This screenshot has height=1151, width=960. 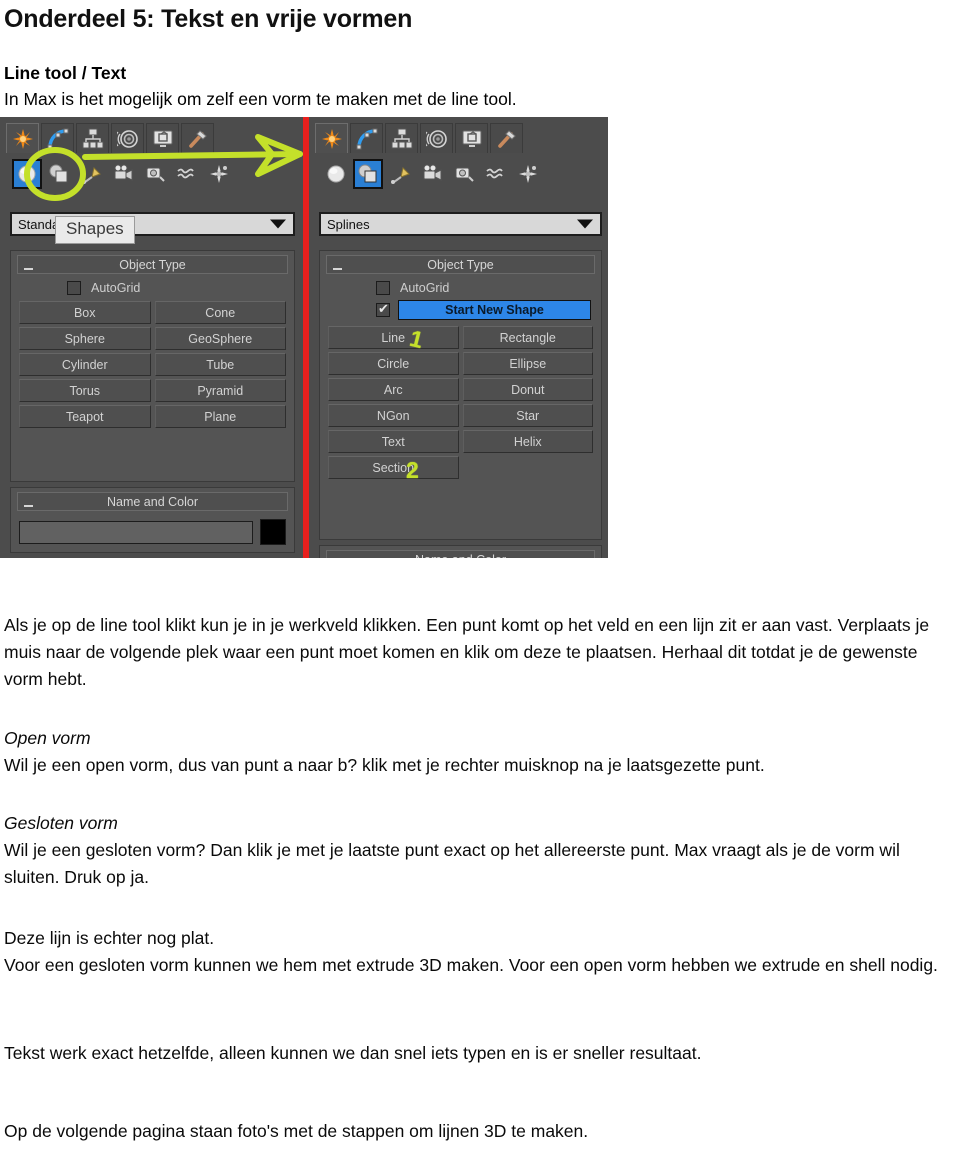 What do you see at coordinates (527, 337) in the screenshot?
I see `object-button: Rectangle` at bounding box center [527, 337].